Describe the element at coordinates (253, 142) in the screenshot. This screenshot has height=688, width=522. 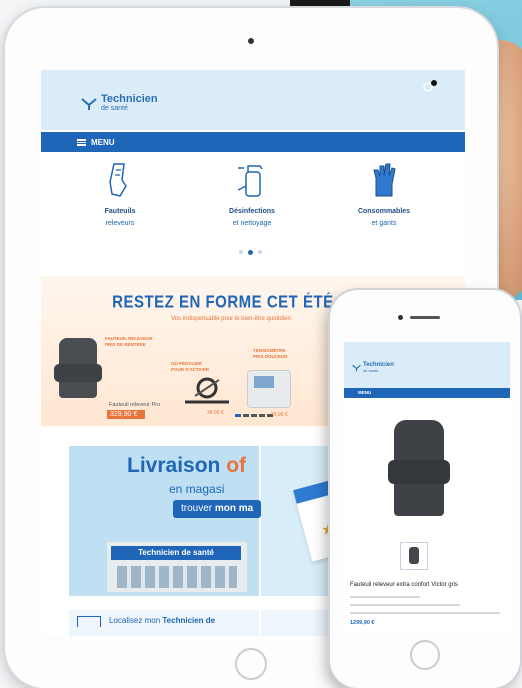
I see `menu-bar: MENU` at that location.